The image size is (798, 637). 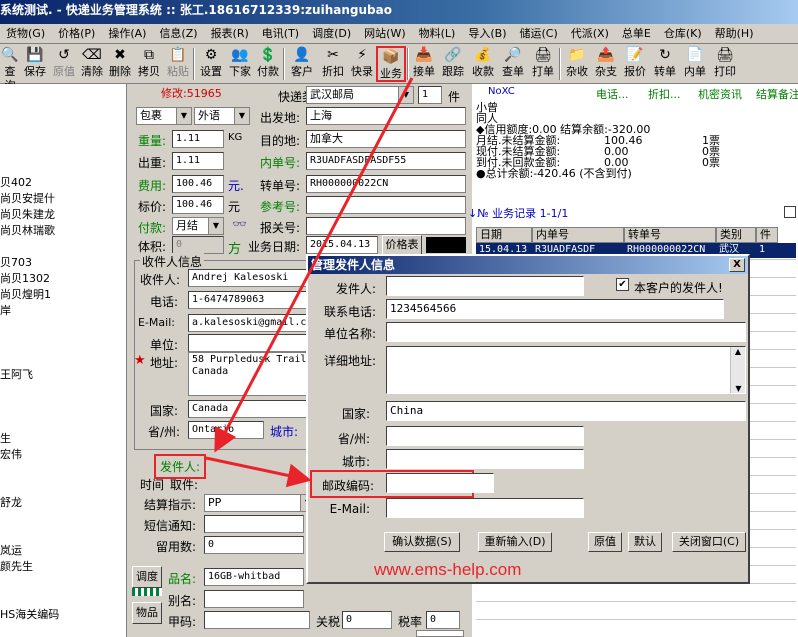 What do you see at coordinates (314, 265) in the screenshot?
I see `arrow-toolbar-to-sender` at bounding box center [314, 265].